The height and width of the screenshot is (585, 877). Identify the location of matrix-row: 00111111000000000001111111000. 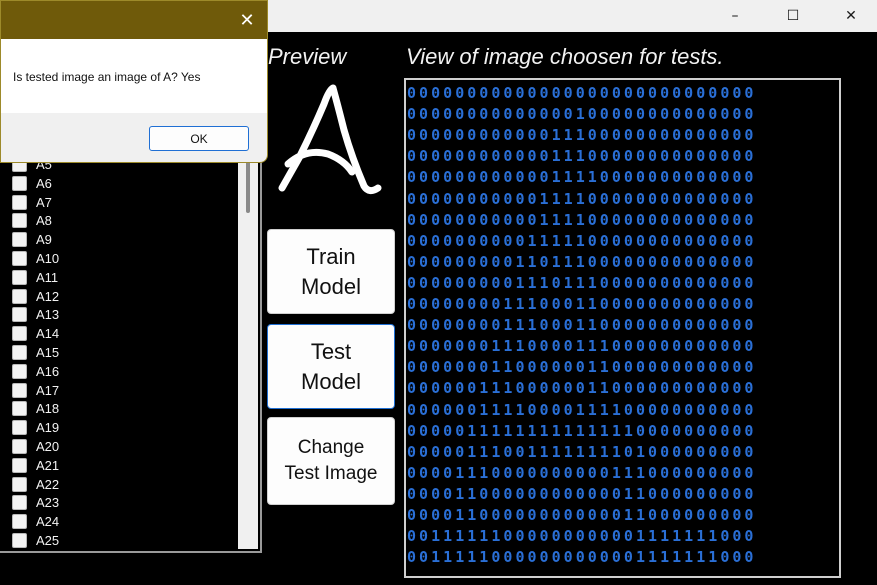
(582, 536).